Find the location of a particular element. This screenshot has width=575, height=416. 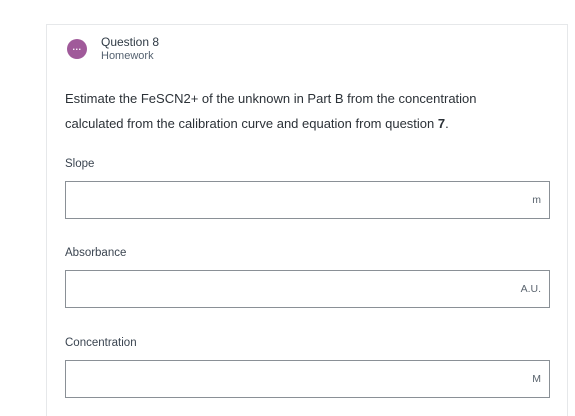

slope-field: m is located at coordinates (307, 200).